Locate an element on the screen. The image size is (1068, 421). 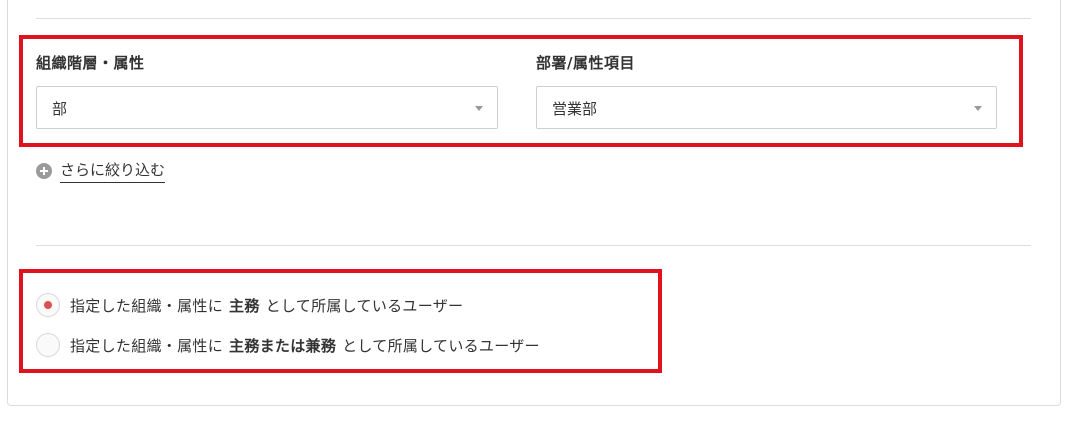
highlight-box-radios is located at coordinates (340, 321).